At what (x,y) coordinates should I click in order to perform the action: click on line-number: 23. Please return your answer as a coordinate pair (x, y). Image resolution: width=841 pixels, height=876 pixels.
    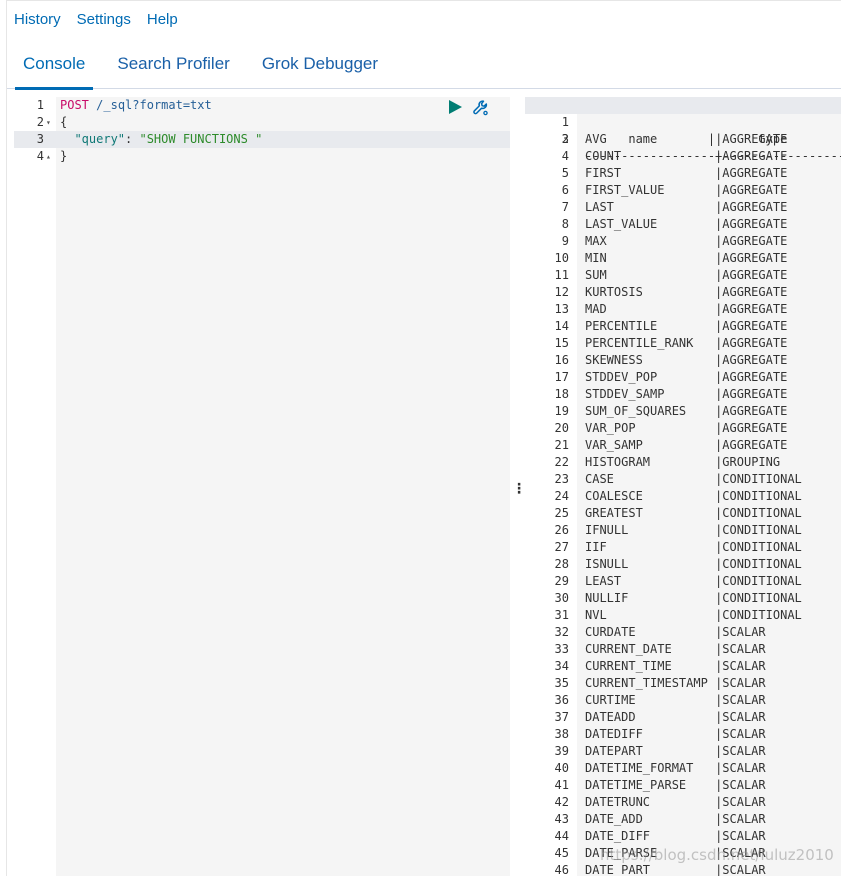
    Looking at the image, I should click on (561, 479).